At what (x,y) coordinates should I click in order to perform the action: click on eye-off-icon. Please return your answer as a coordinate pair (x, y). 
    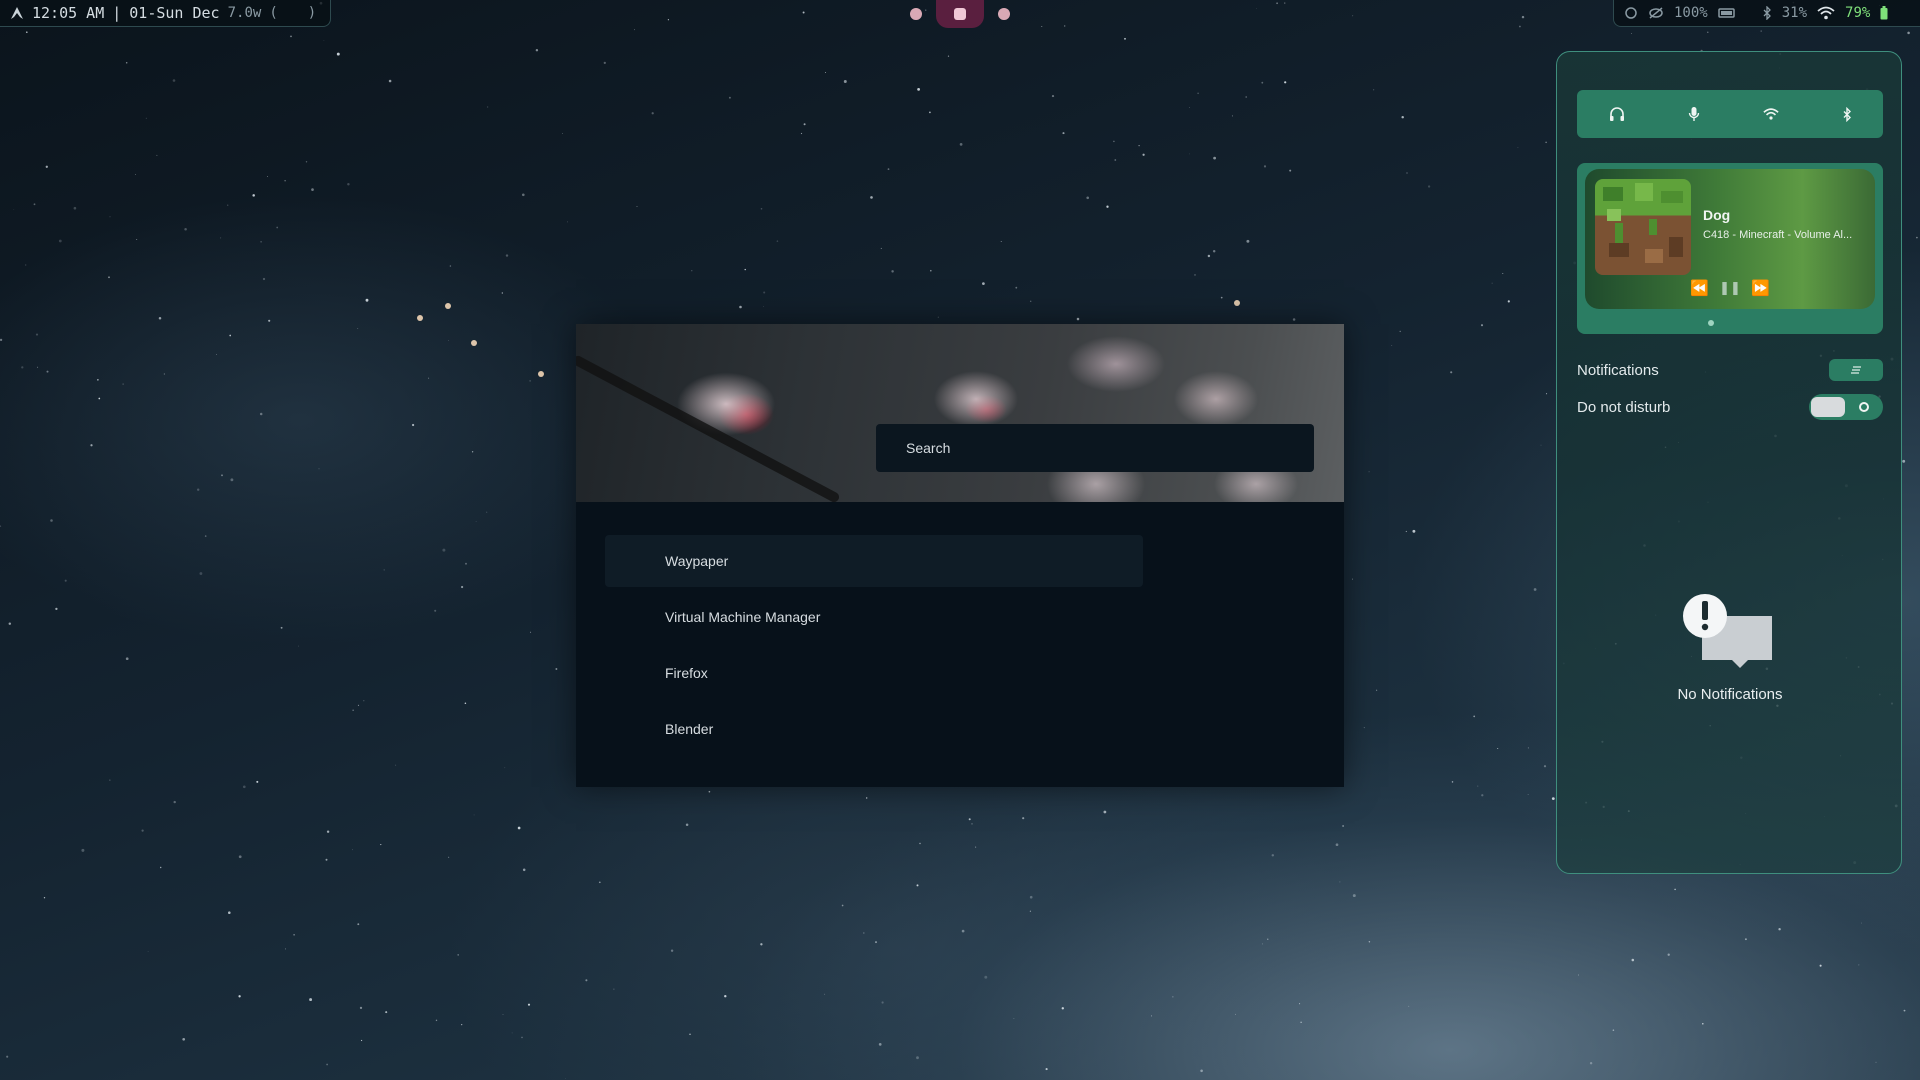
    Looking at the image, I should click on (1656, 13).